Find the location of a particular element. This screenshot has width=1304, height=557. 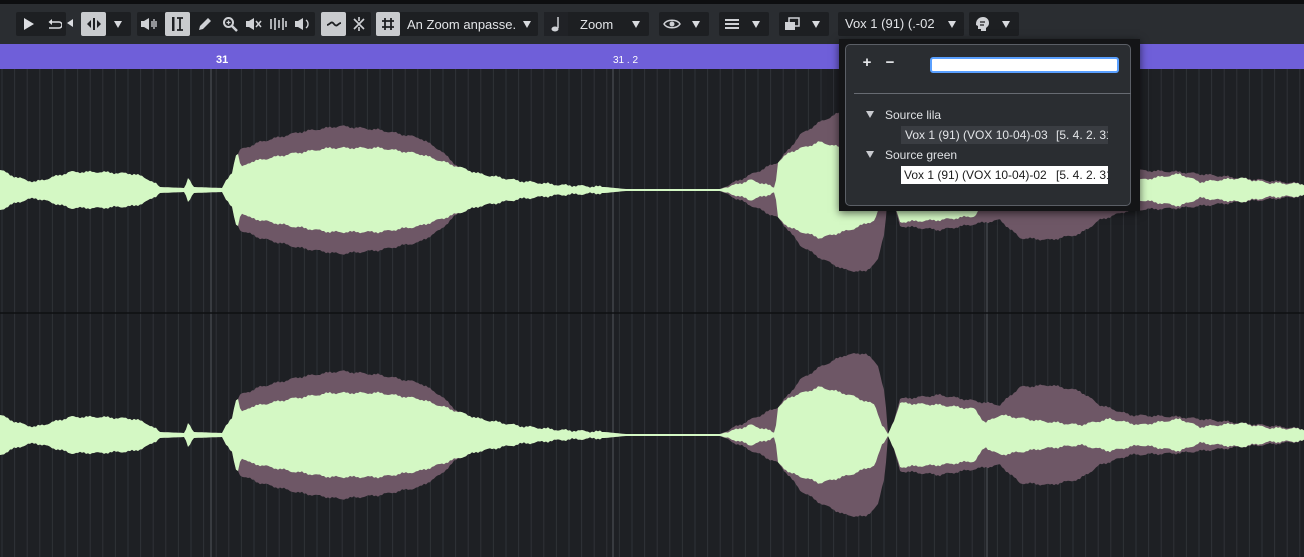

draw-pencil-icon is located at coordinates (204, 24).